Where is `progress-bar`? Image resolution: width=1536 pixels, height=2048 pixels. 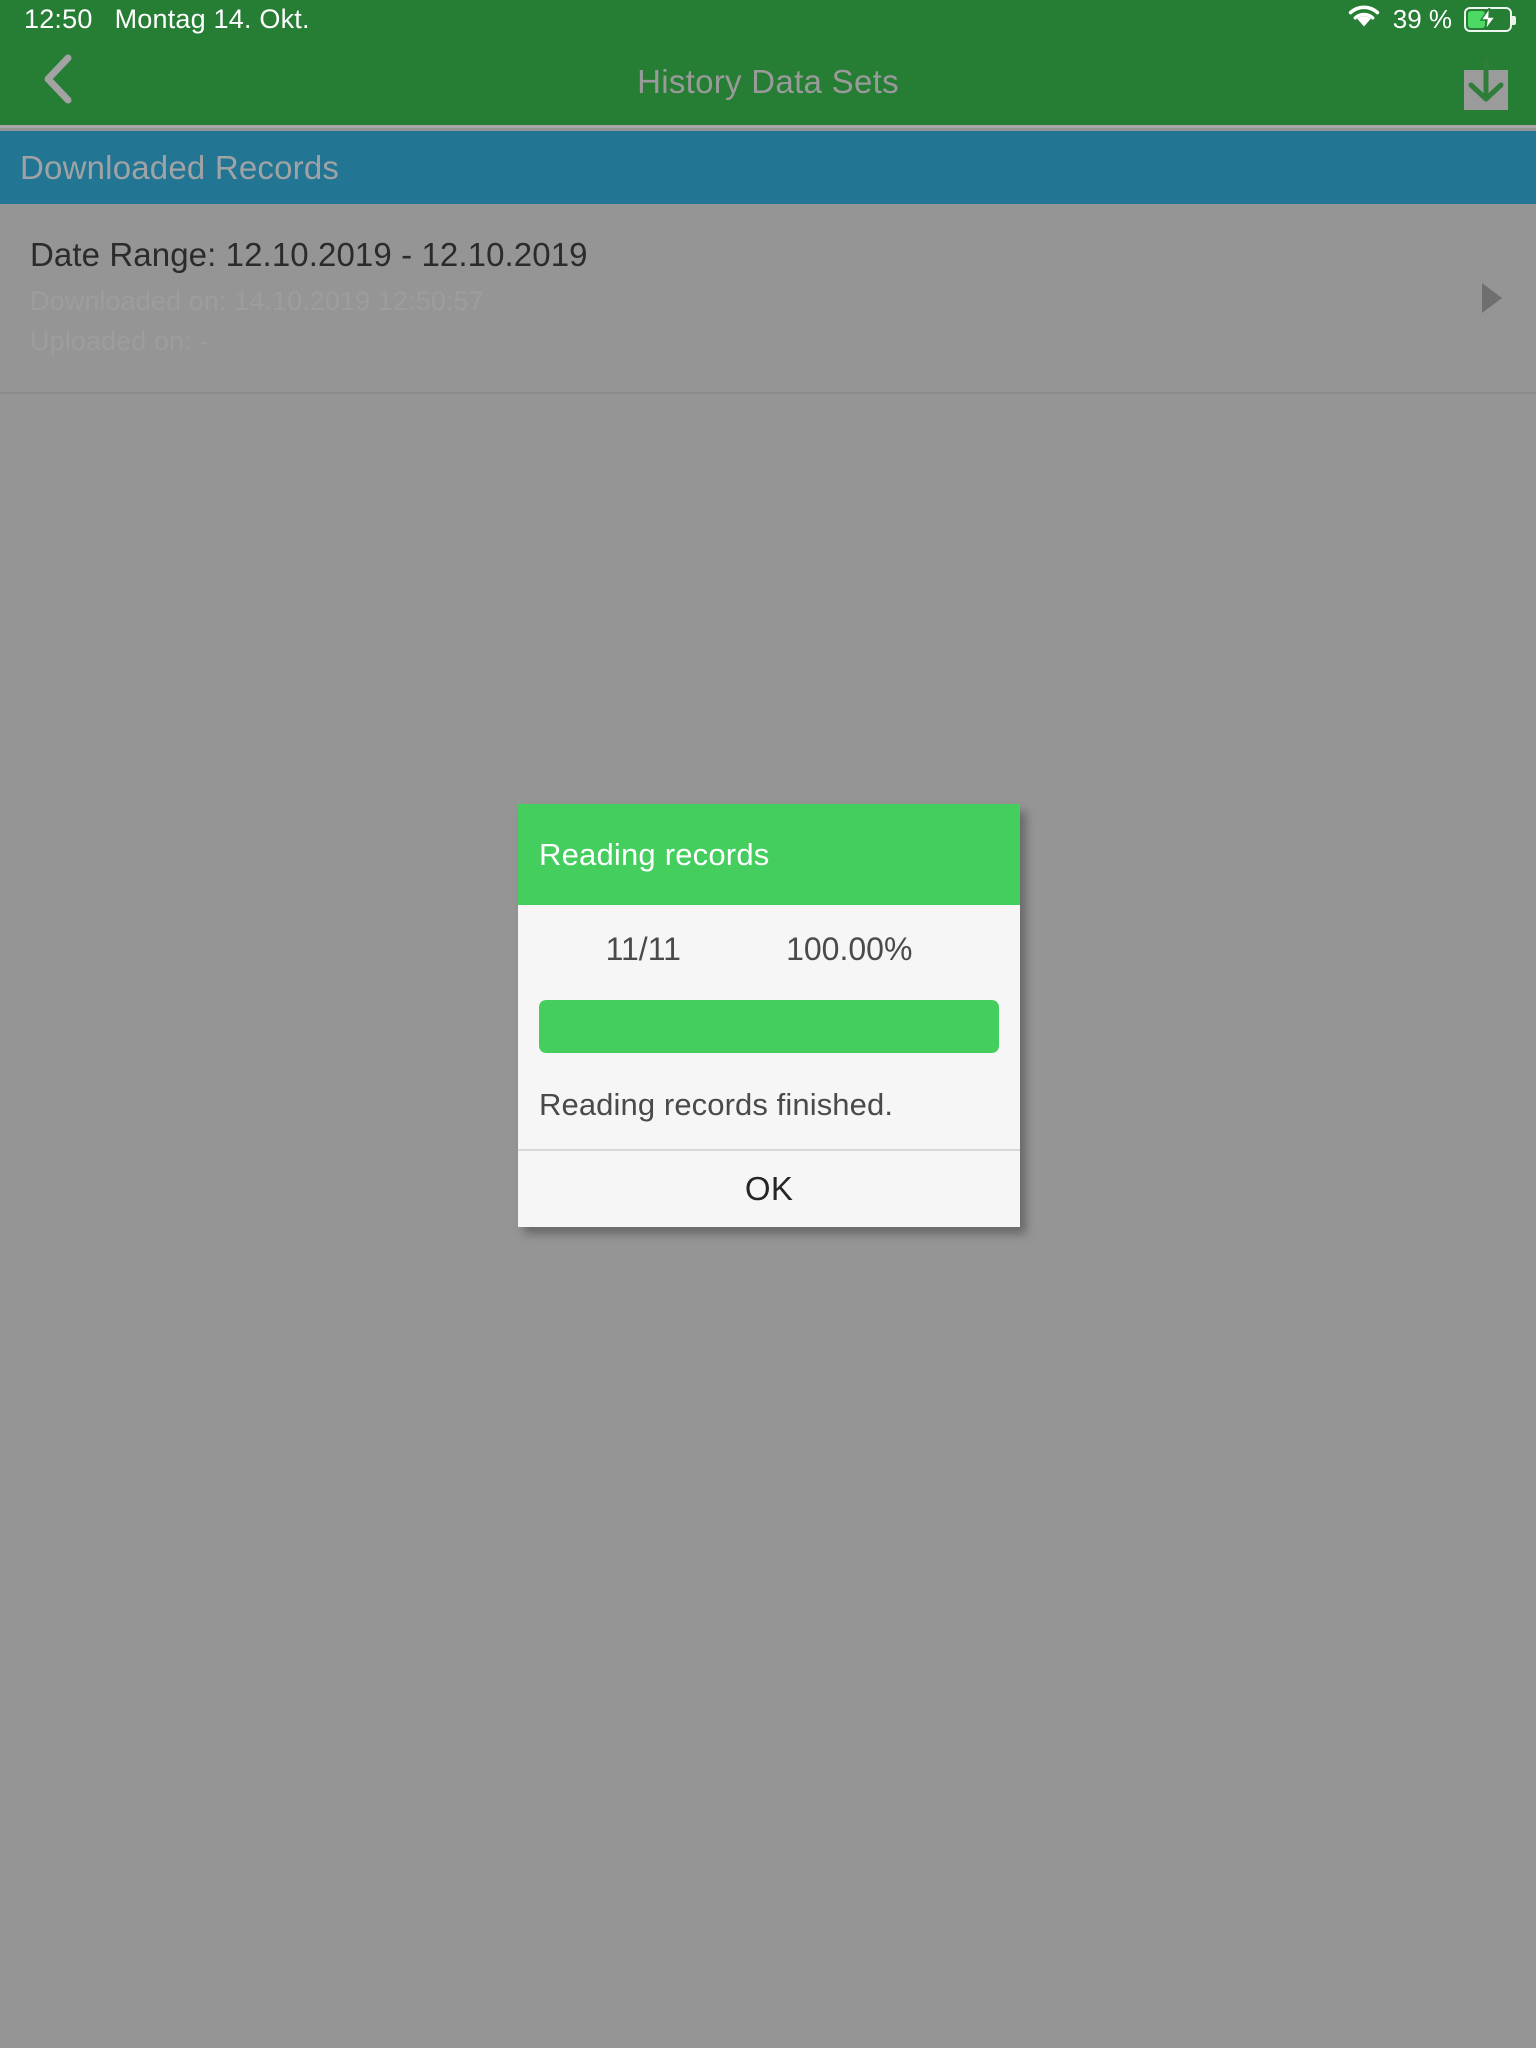 progress-bar is located at coordinates (769, 1026).